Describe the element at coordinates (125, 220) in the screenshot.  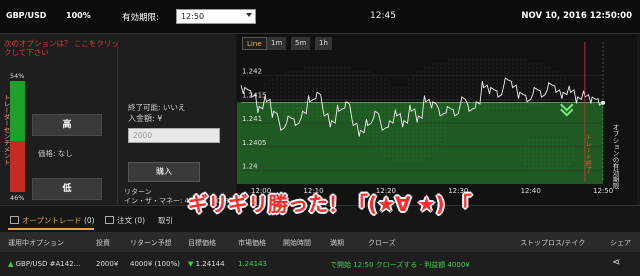
I see `tab-orders: 注文 (0)` at that location.